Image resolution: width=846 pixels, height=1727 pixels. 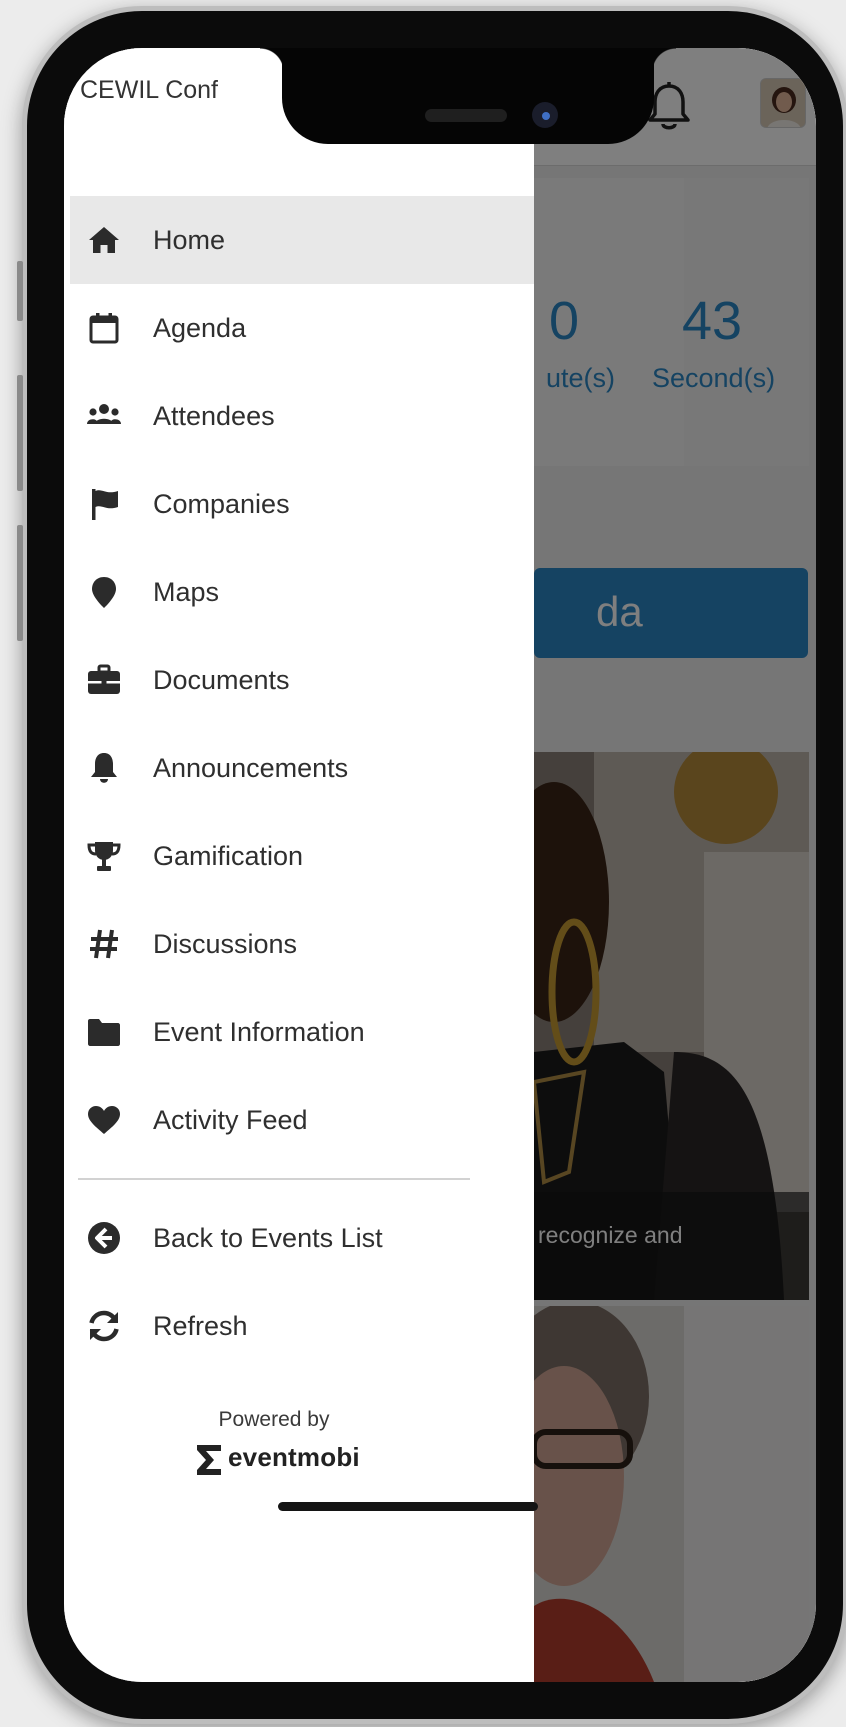 I want to click on menu-item-back-to-events: Back to Events List, so click(x=302, y=1238).